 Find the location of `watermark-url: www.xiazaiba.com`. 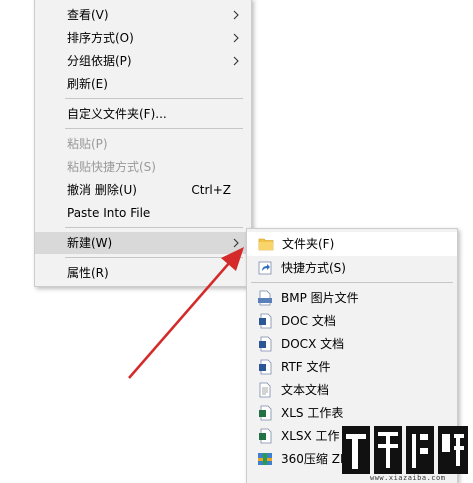

watermark-url: www.xiazaiba.com is located at coordinates (408, 478).